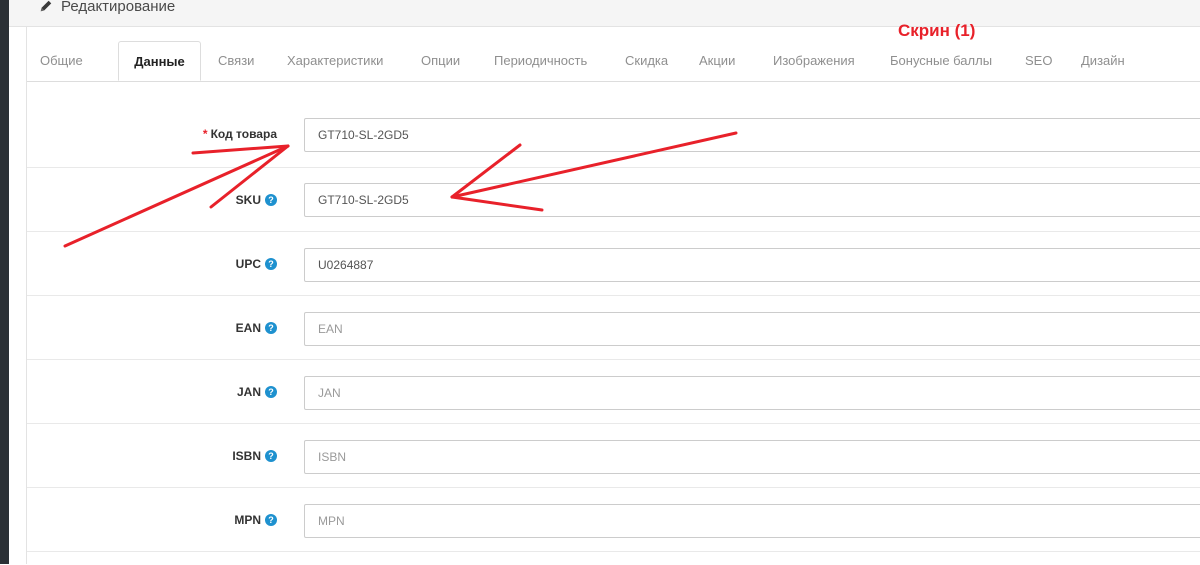 This screenshot has height=565, width=1200. Describe the element at coordinates (717, 61) in the screenshot. I see `tab-special: Акции` at that location.